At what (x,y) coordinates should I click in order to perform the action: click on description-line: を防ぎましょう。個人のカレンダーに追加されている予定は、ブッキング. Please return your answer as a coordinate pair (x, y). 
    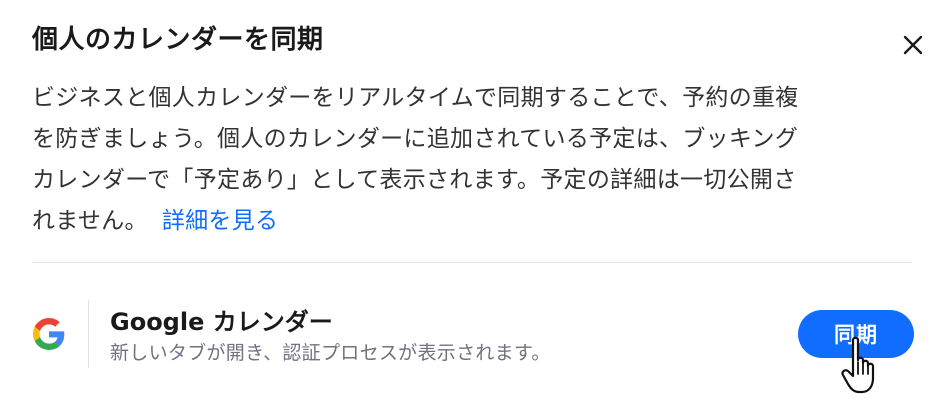
    Looking at the image, I should click on (415, 139).